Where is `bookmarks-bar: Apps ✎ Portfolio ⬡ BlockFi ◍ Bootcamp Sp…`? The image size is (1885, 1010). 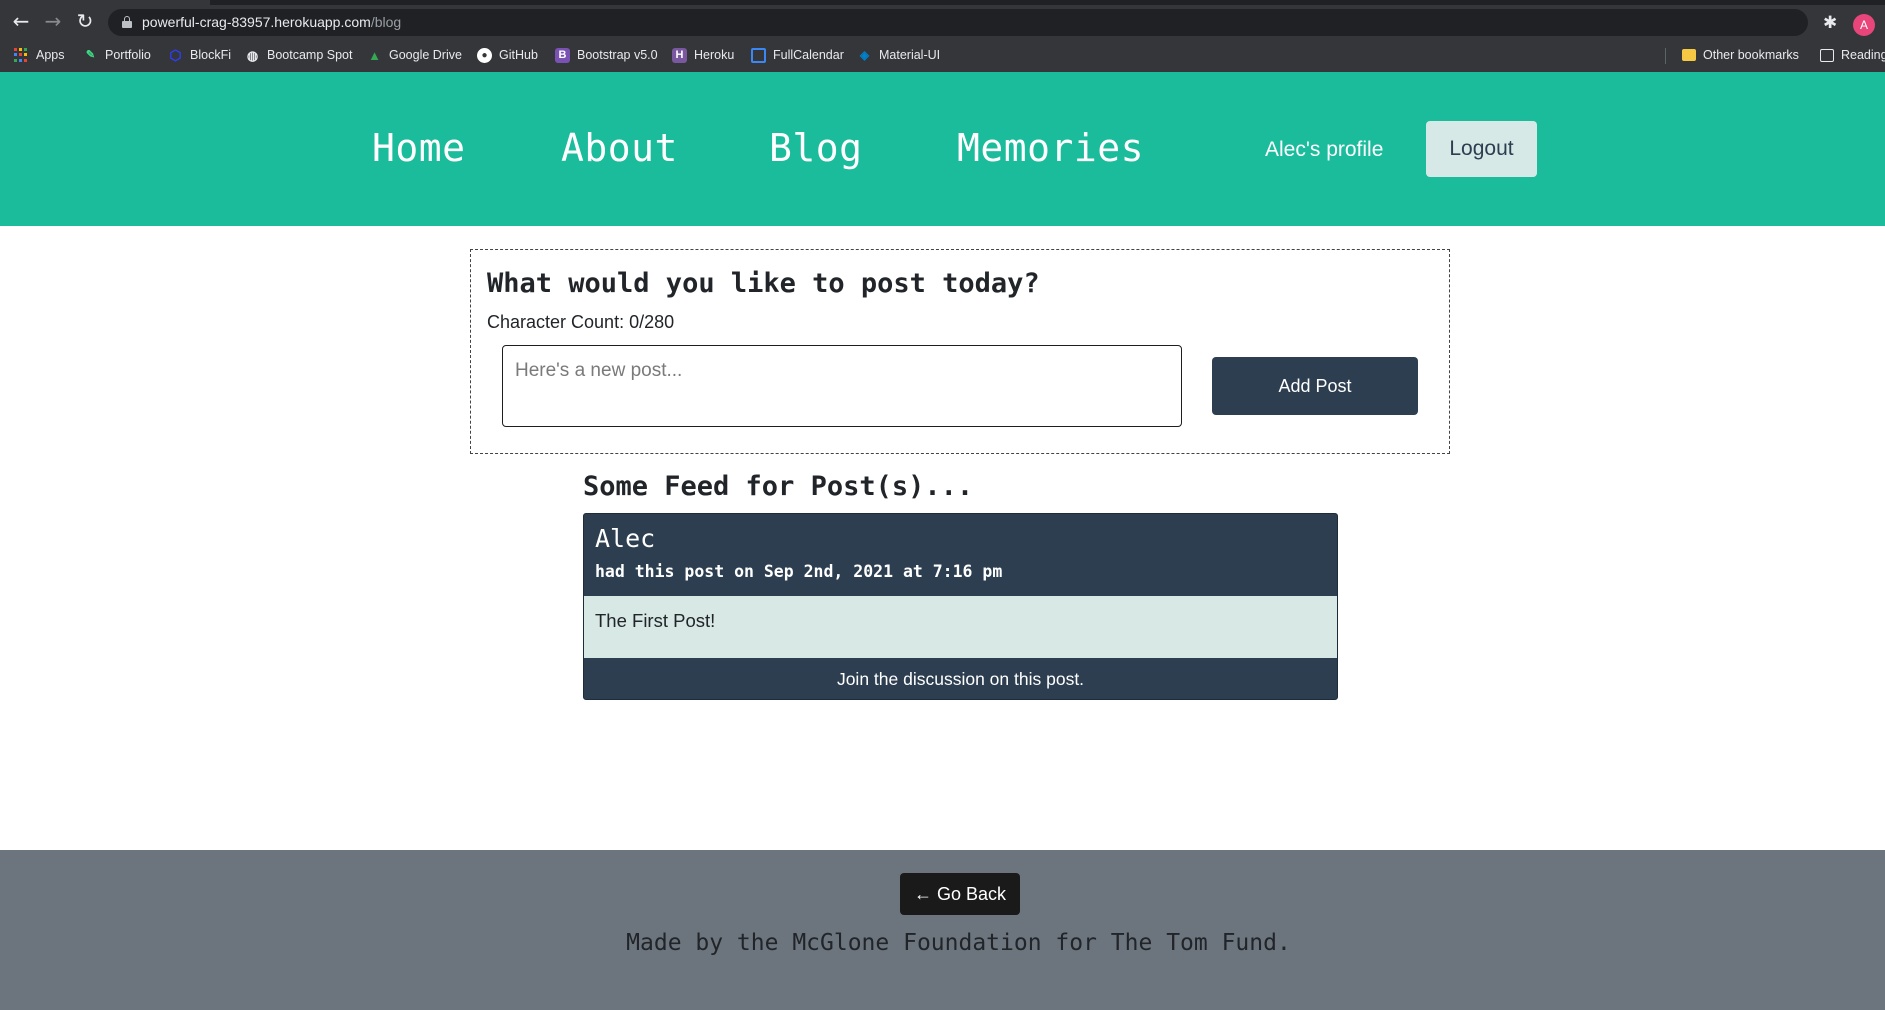 bookmarks-bar: Apps ✎ Portfolio ⬡ BlockFi ◍ Bootcamp Sp… is located at coordinates (942, 55).